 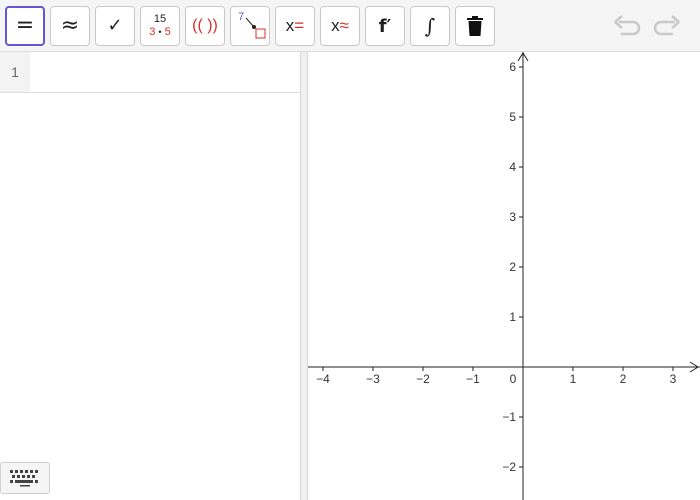 I want to click on x-tick-label: 0, so click(x=513, y=379).